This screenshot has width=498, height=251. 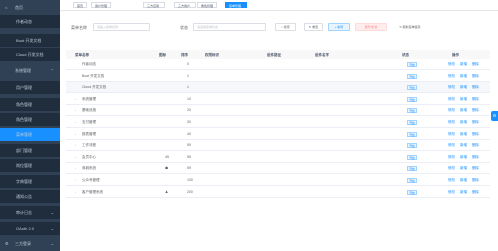 I want to click on add-button: + 新增, so click(x=339, y=27).